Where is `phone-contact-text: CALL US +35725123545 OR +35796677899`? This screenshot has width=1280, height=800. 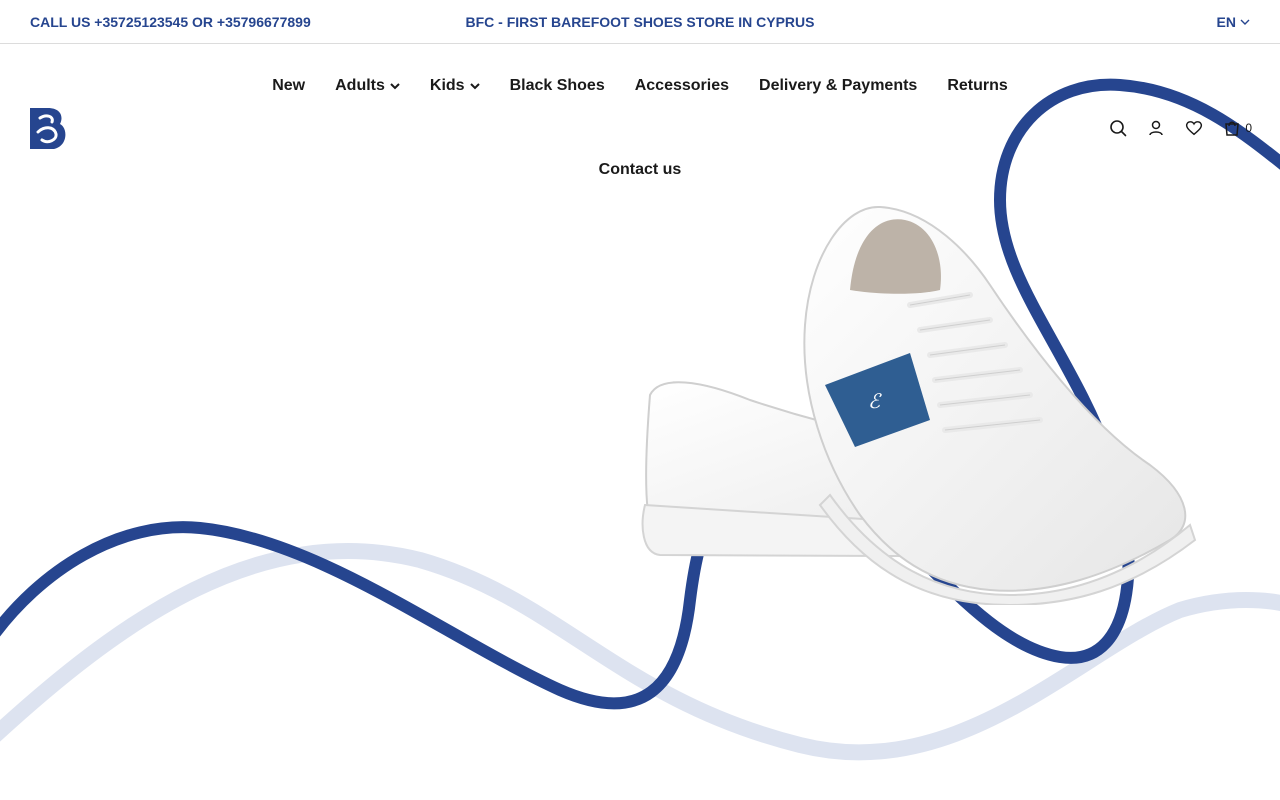 phone-contact-text: CALL US +35725123545 OR +35796677899 is located at coordinates (170, 22).